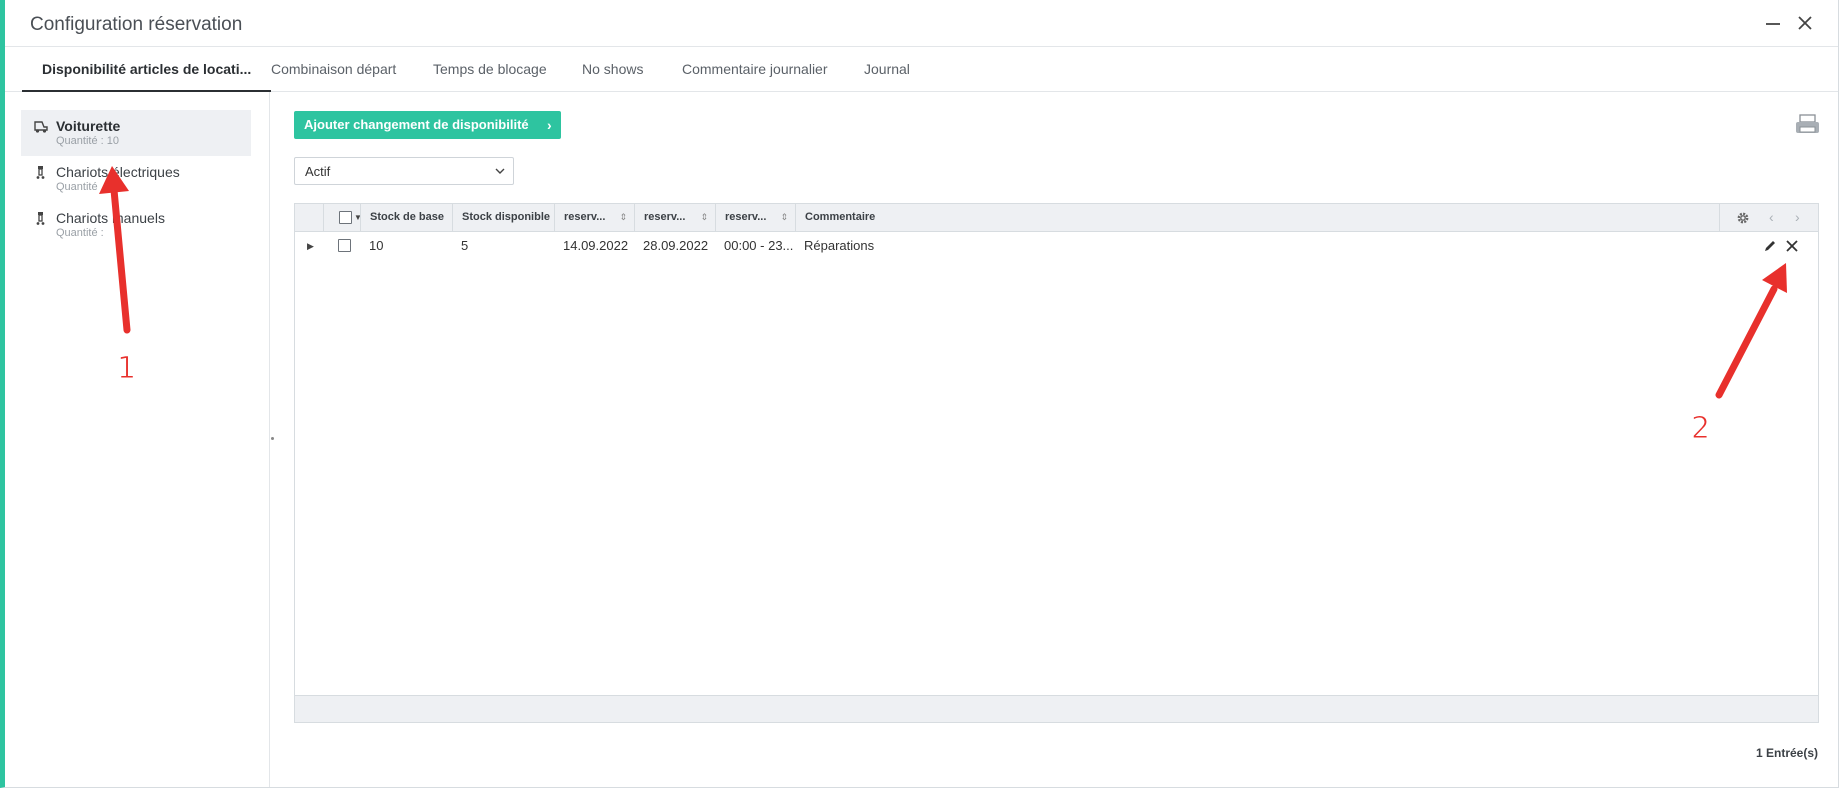 Image resolution: width=1839 pixels, height=788 pixels. Describe the element at coordinates (1056, 708) in the screenshot. I see `grid-footer` at that location.